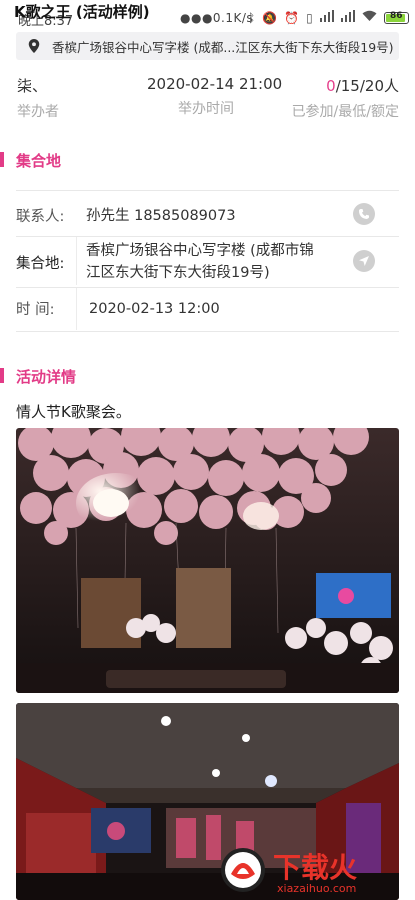  Describe the element at coordinates (73, 412) in the screenshot. I see `event-description: 情人节K歌聚会。` at that location.